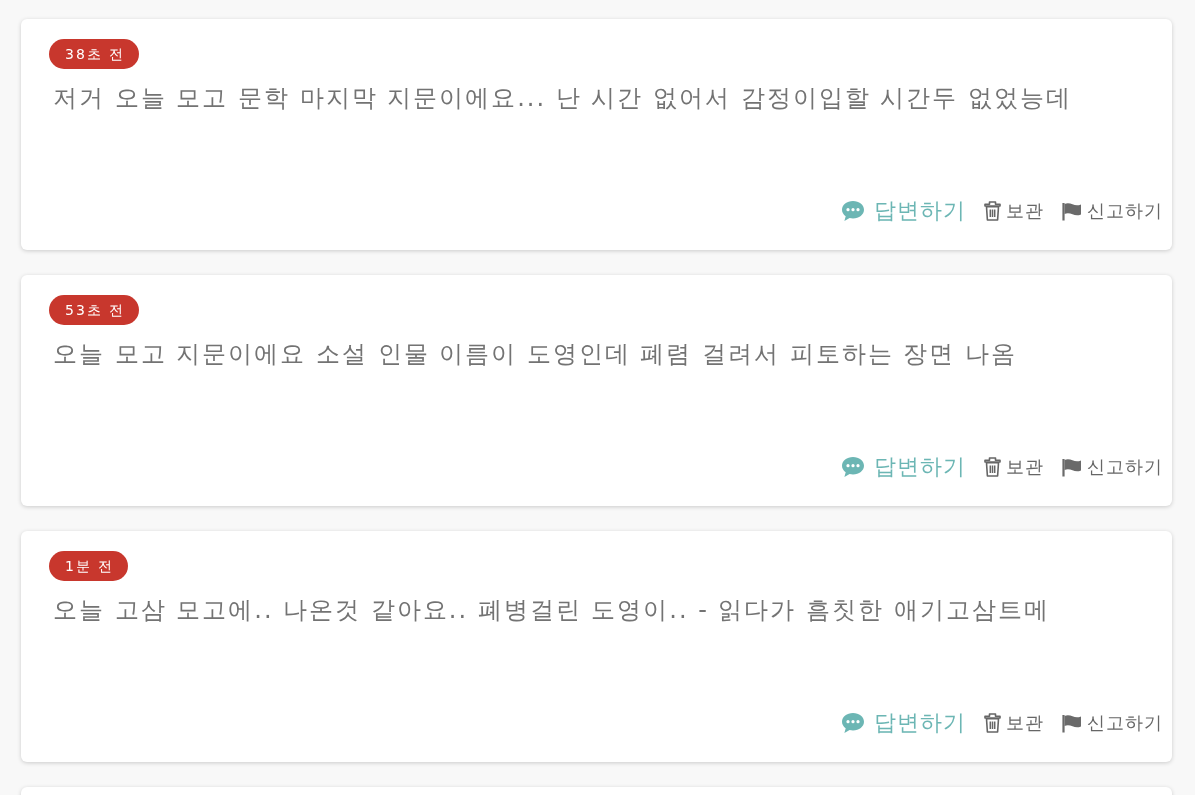  I want to click on question-text: 오늘 고삼 모고에.. 나온것 같아요.. 폐병걸린 도영이.. - 읽다가 흠칫한 애기고삼트메, so click(552, 610).